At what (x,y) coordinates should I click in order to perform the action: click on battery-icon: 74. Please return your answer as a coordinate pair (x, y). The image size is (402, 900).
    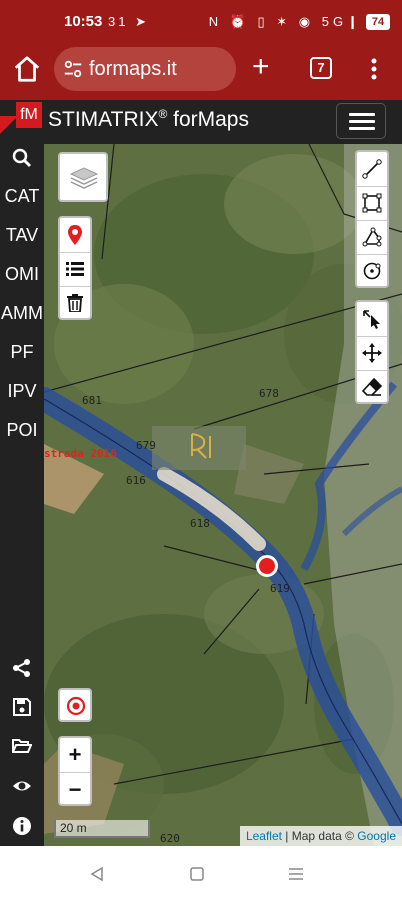
    Looking at the image, I should click on (378, 22).